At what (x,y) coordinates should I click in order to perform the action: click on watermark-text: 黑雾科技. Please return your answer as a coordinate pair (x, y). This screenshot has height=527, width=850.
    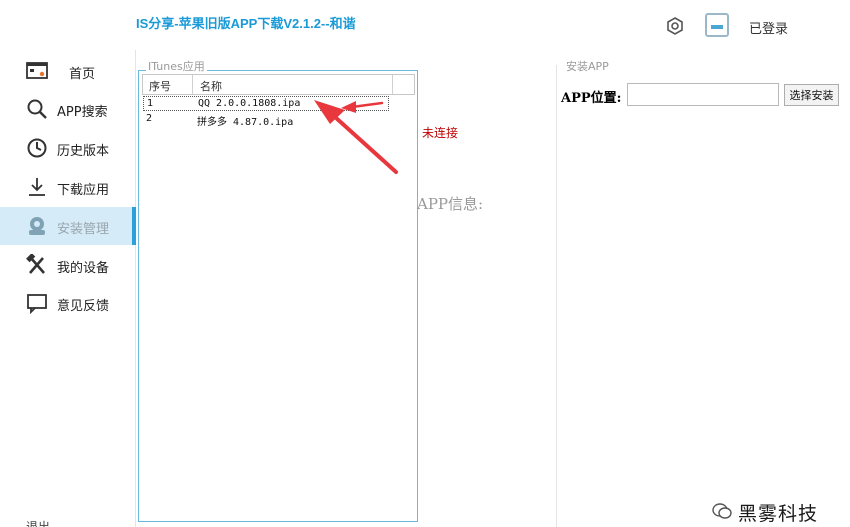
    Looking at the image, I should click on (778, 514).